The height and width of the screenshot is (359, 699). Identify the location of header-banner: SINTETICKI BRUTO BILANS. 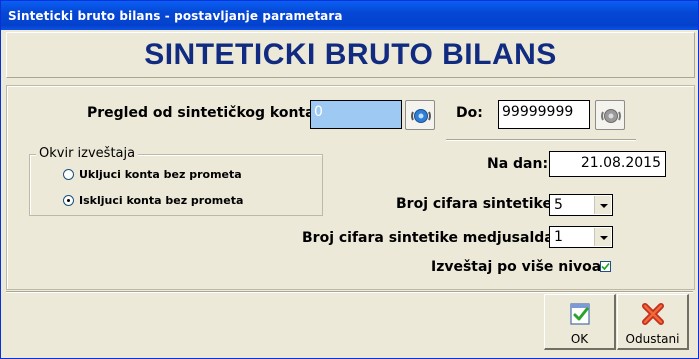
(350, 55).